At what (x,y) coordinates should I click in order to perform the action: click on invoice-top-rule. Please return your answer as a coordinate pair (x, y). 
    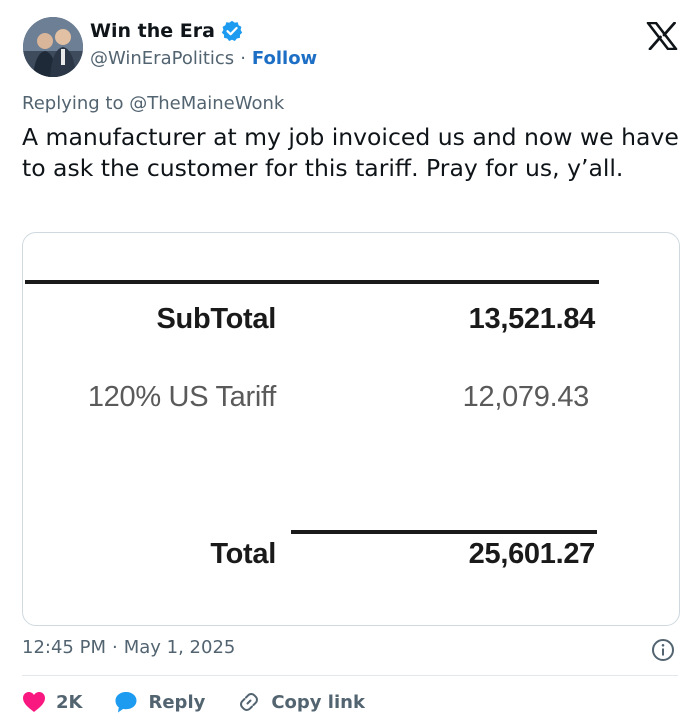
    Looking at the image, I should click on (312, 282).